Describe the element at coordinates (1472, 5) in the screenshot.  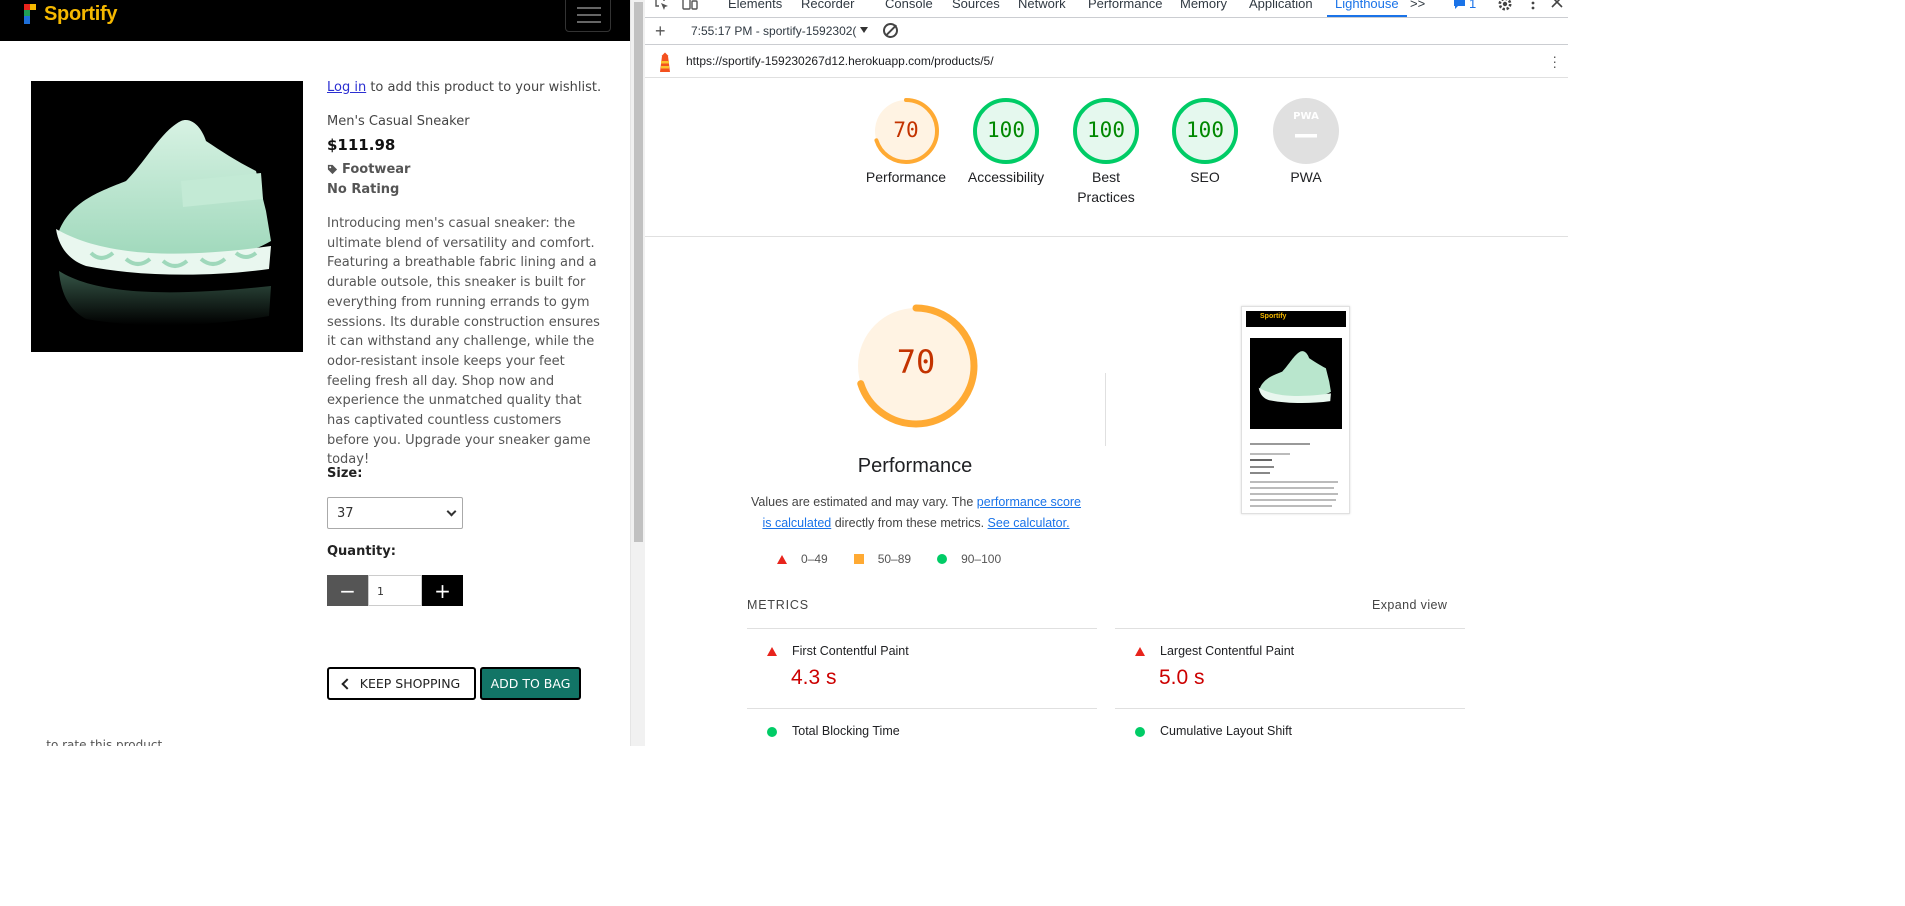
I see `issues-count: 1` at that location.